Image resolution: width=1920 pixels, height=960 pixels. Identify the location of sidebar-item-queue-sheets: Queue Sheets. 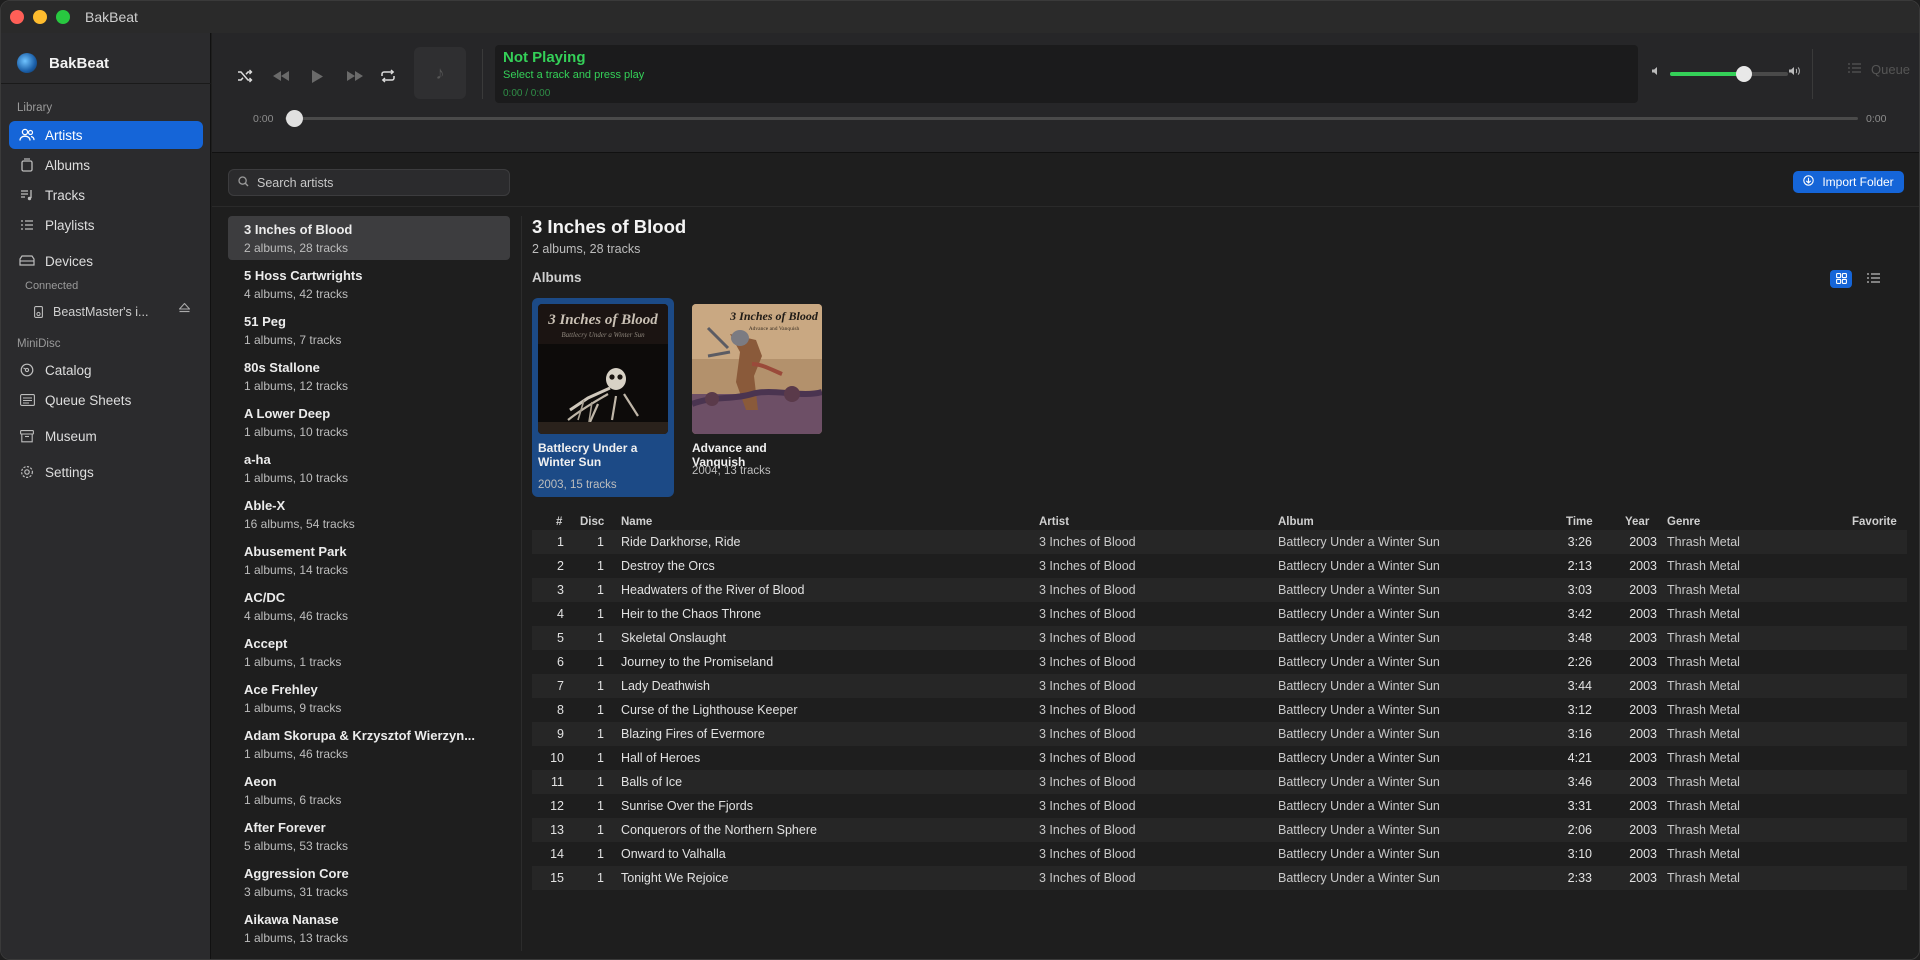
(106, 400).